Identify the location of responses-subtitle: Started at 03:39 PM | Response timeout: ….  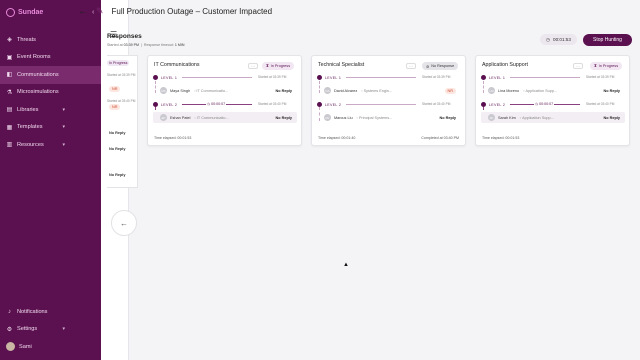
(146, 45).